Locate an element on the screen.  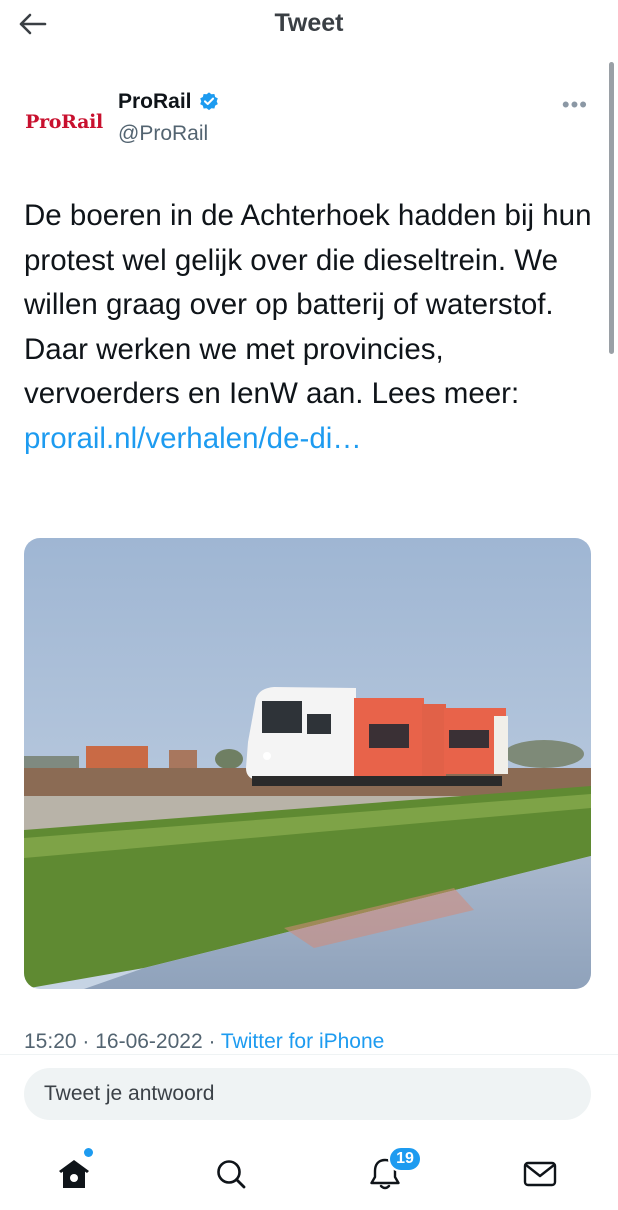
author-name-row: ProRail is located at coordinates (169, 102).